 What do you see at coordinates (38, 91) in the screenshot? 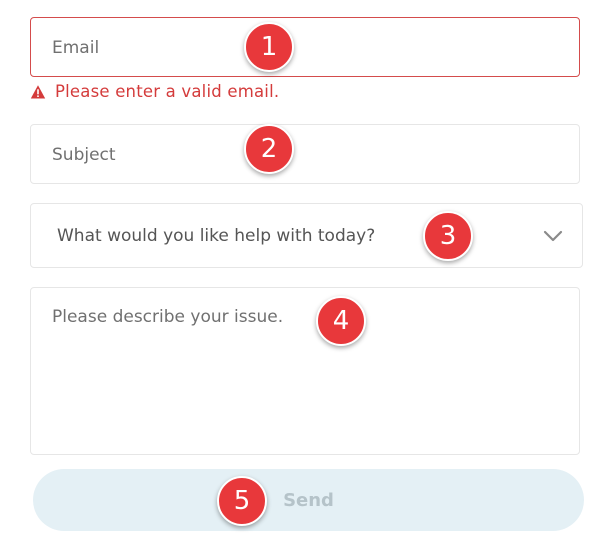
I see `warning-icon` at bounding box center [38, 91].